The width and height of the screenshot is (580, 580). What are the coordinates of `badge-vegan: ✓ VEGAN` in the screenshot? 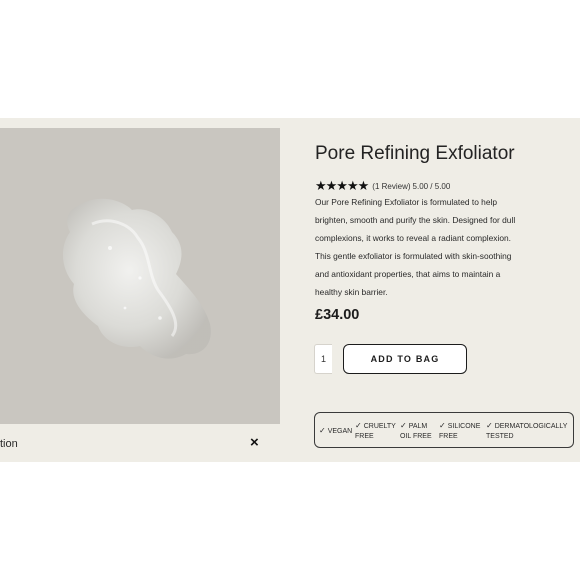 It's located at (335, 431).